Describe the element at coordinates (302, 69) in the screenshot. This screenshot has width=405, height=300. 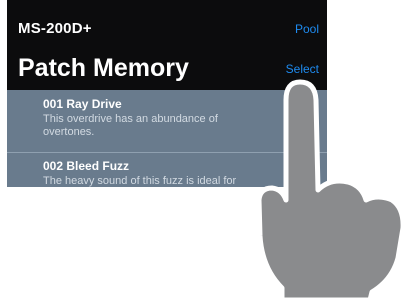
I see `select-button: Select` at that location.